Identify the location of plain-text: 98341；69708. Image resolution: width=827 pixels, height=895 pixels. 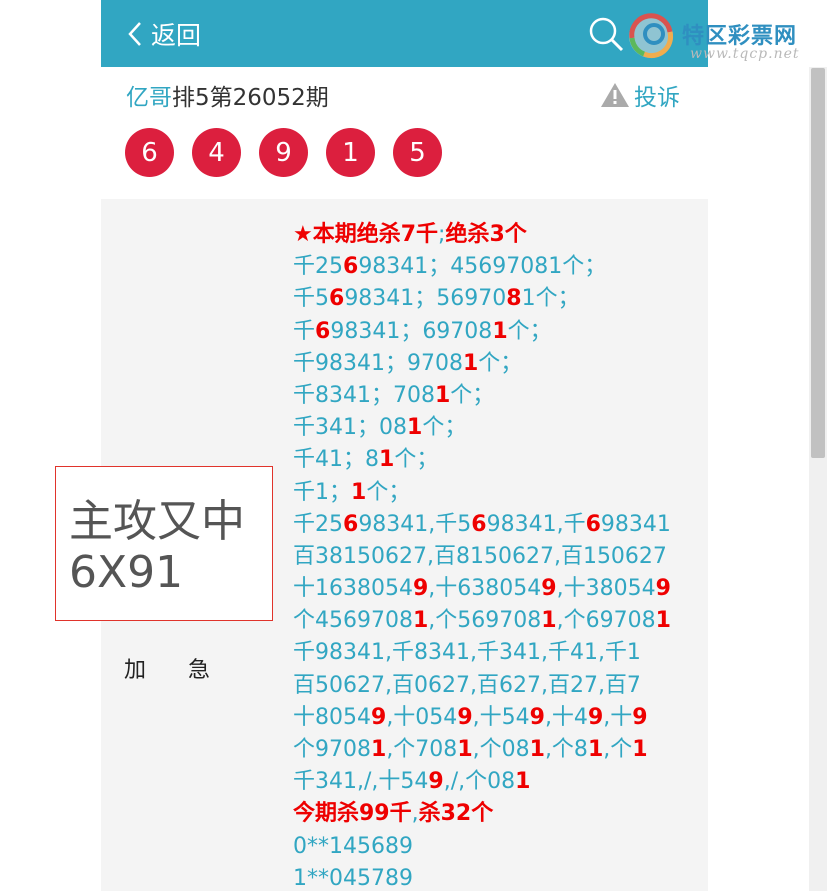
(411, 331).